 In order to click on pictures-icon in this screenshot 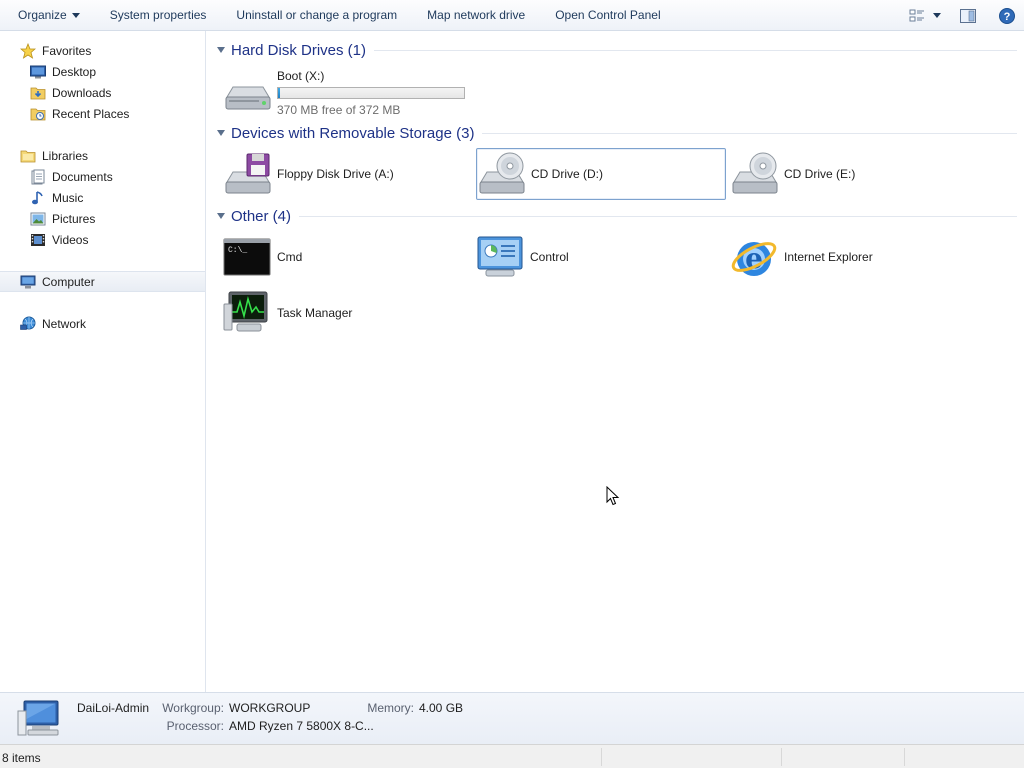, I will do `click(38, 219)`.